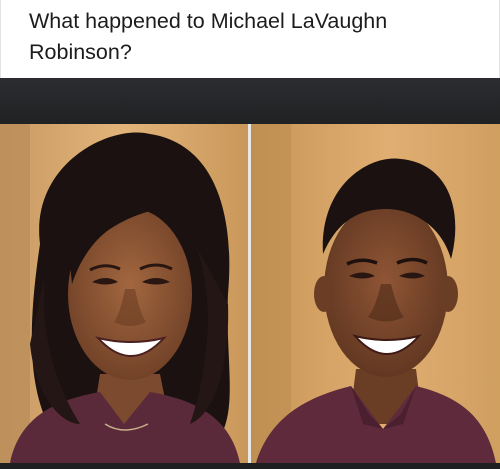 Image resolution: width=500 pixels, height=469 pixels. I want to click on bottom-dark-band, so click(250, 466).